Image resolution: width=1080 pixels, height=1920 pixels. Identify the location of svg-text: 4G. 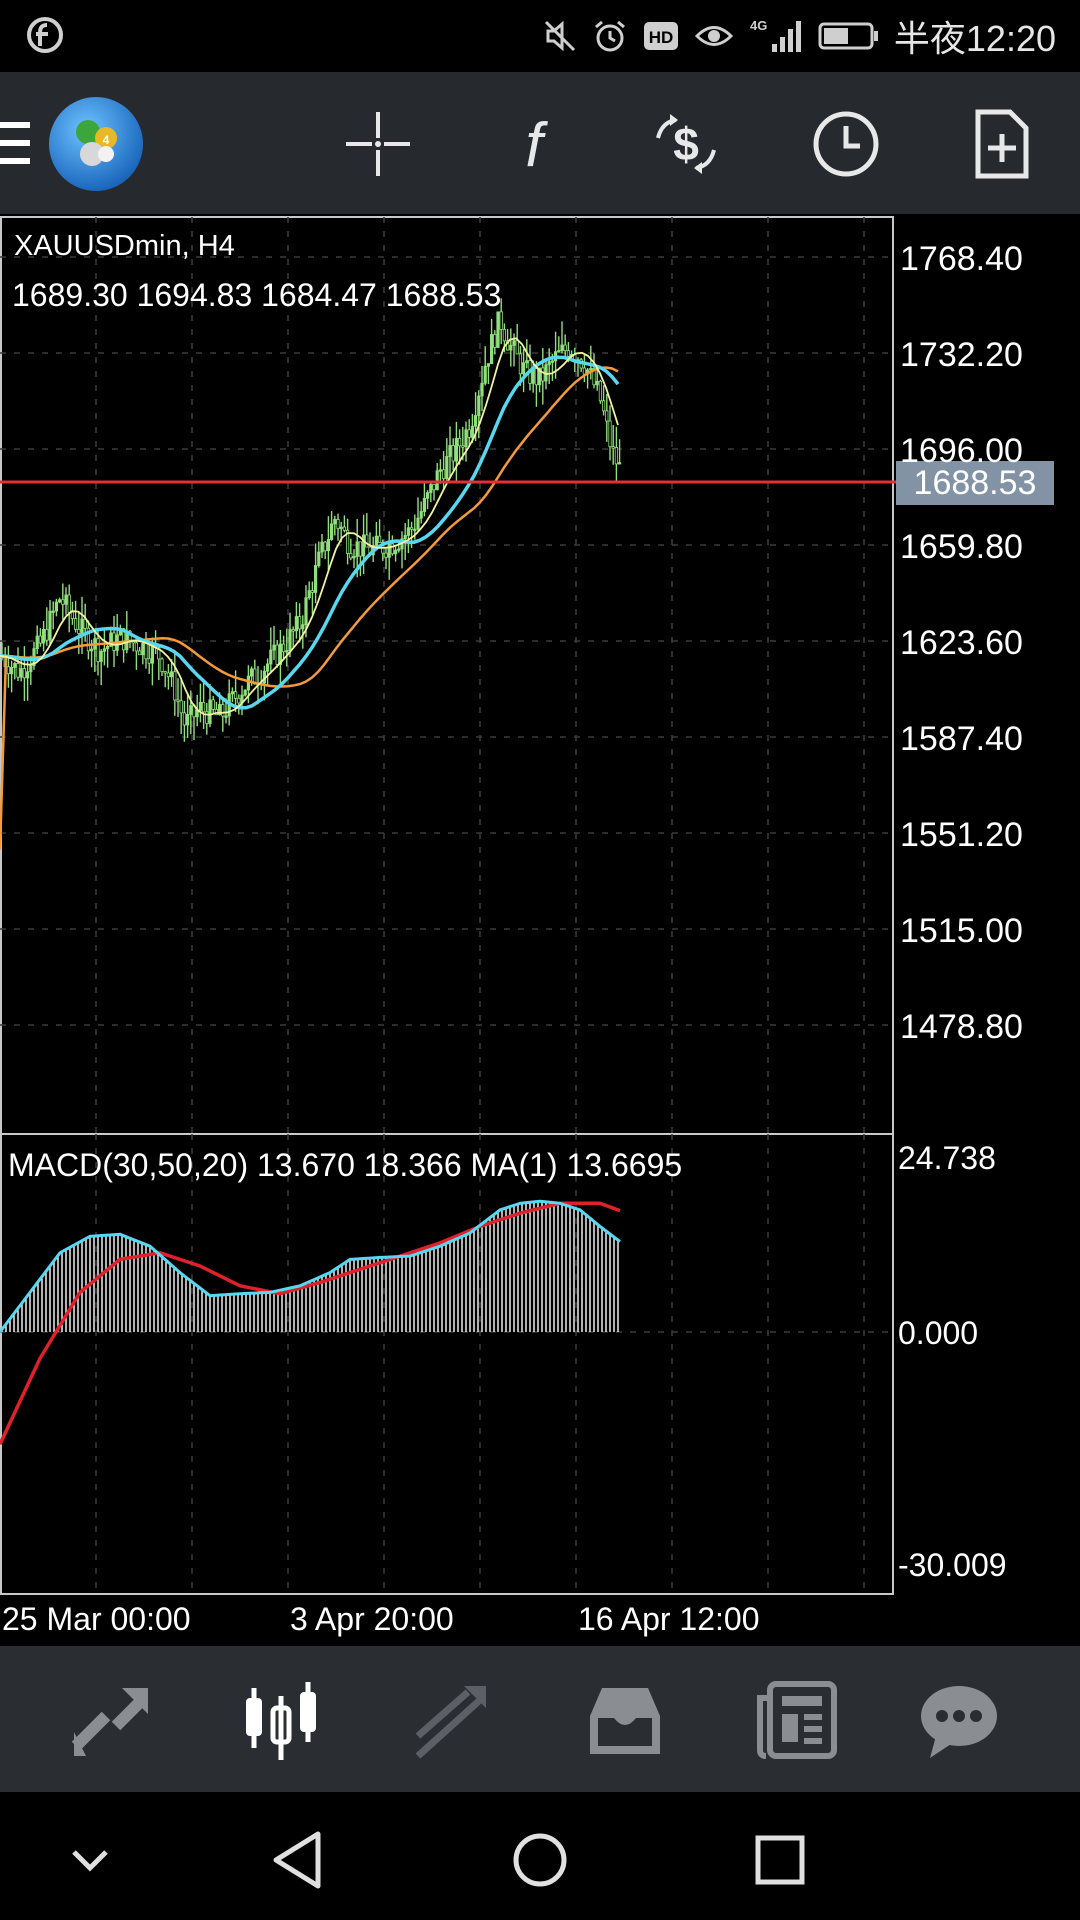
(758, 25).